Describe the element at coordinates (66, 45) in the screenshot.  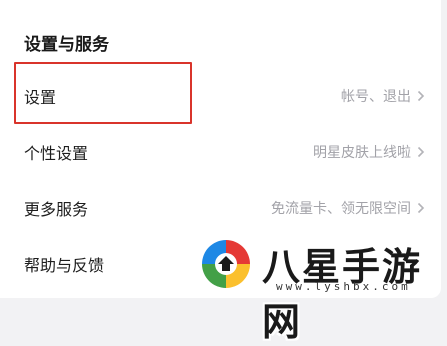
I see `section-title: 设置与服务` at that location.